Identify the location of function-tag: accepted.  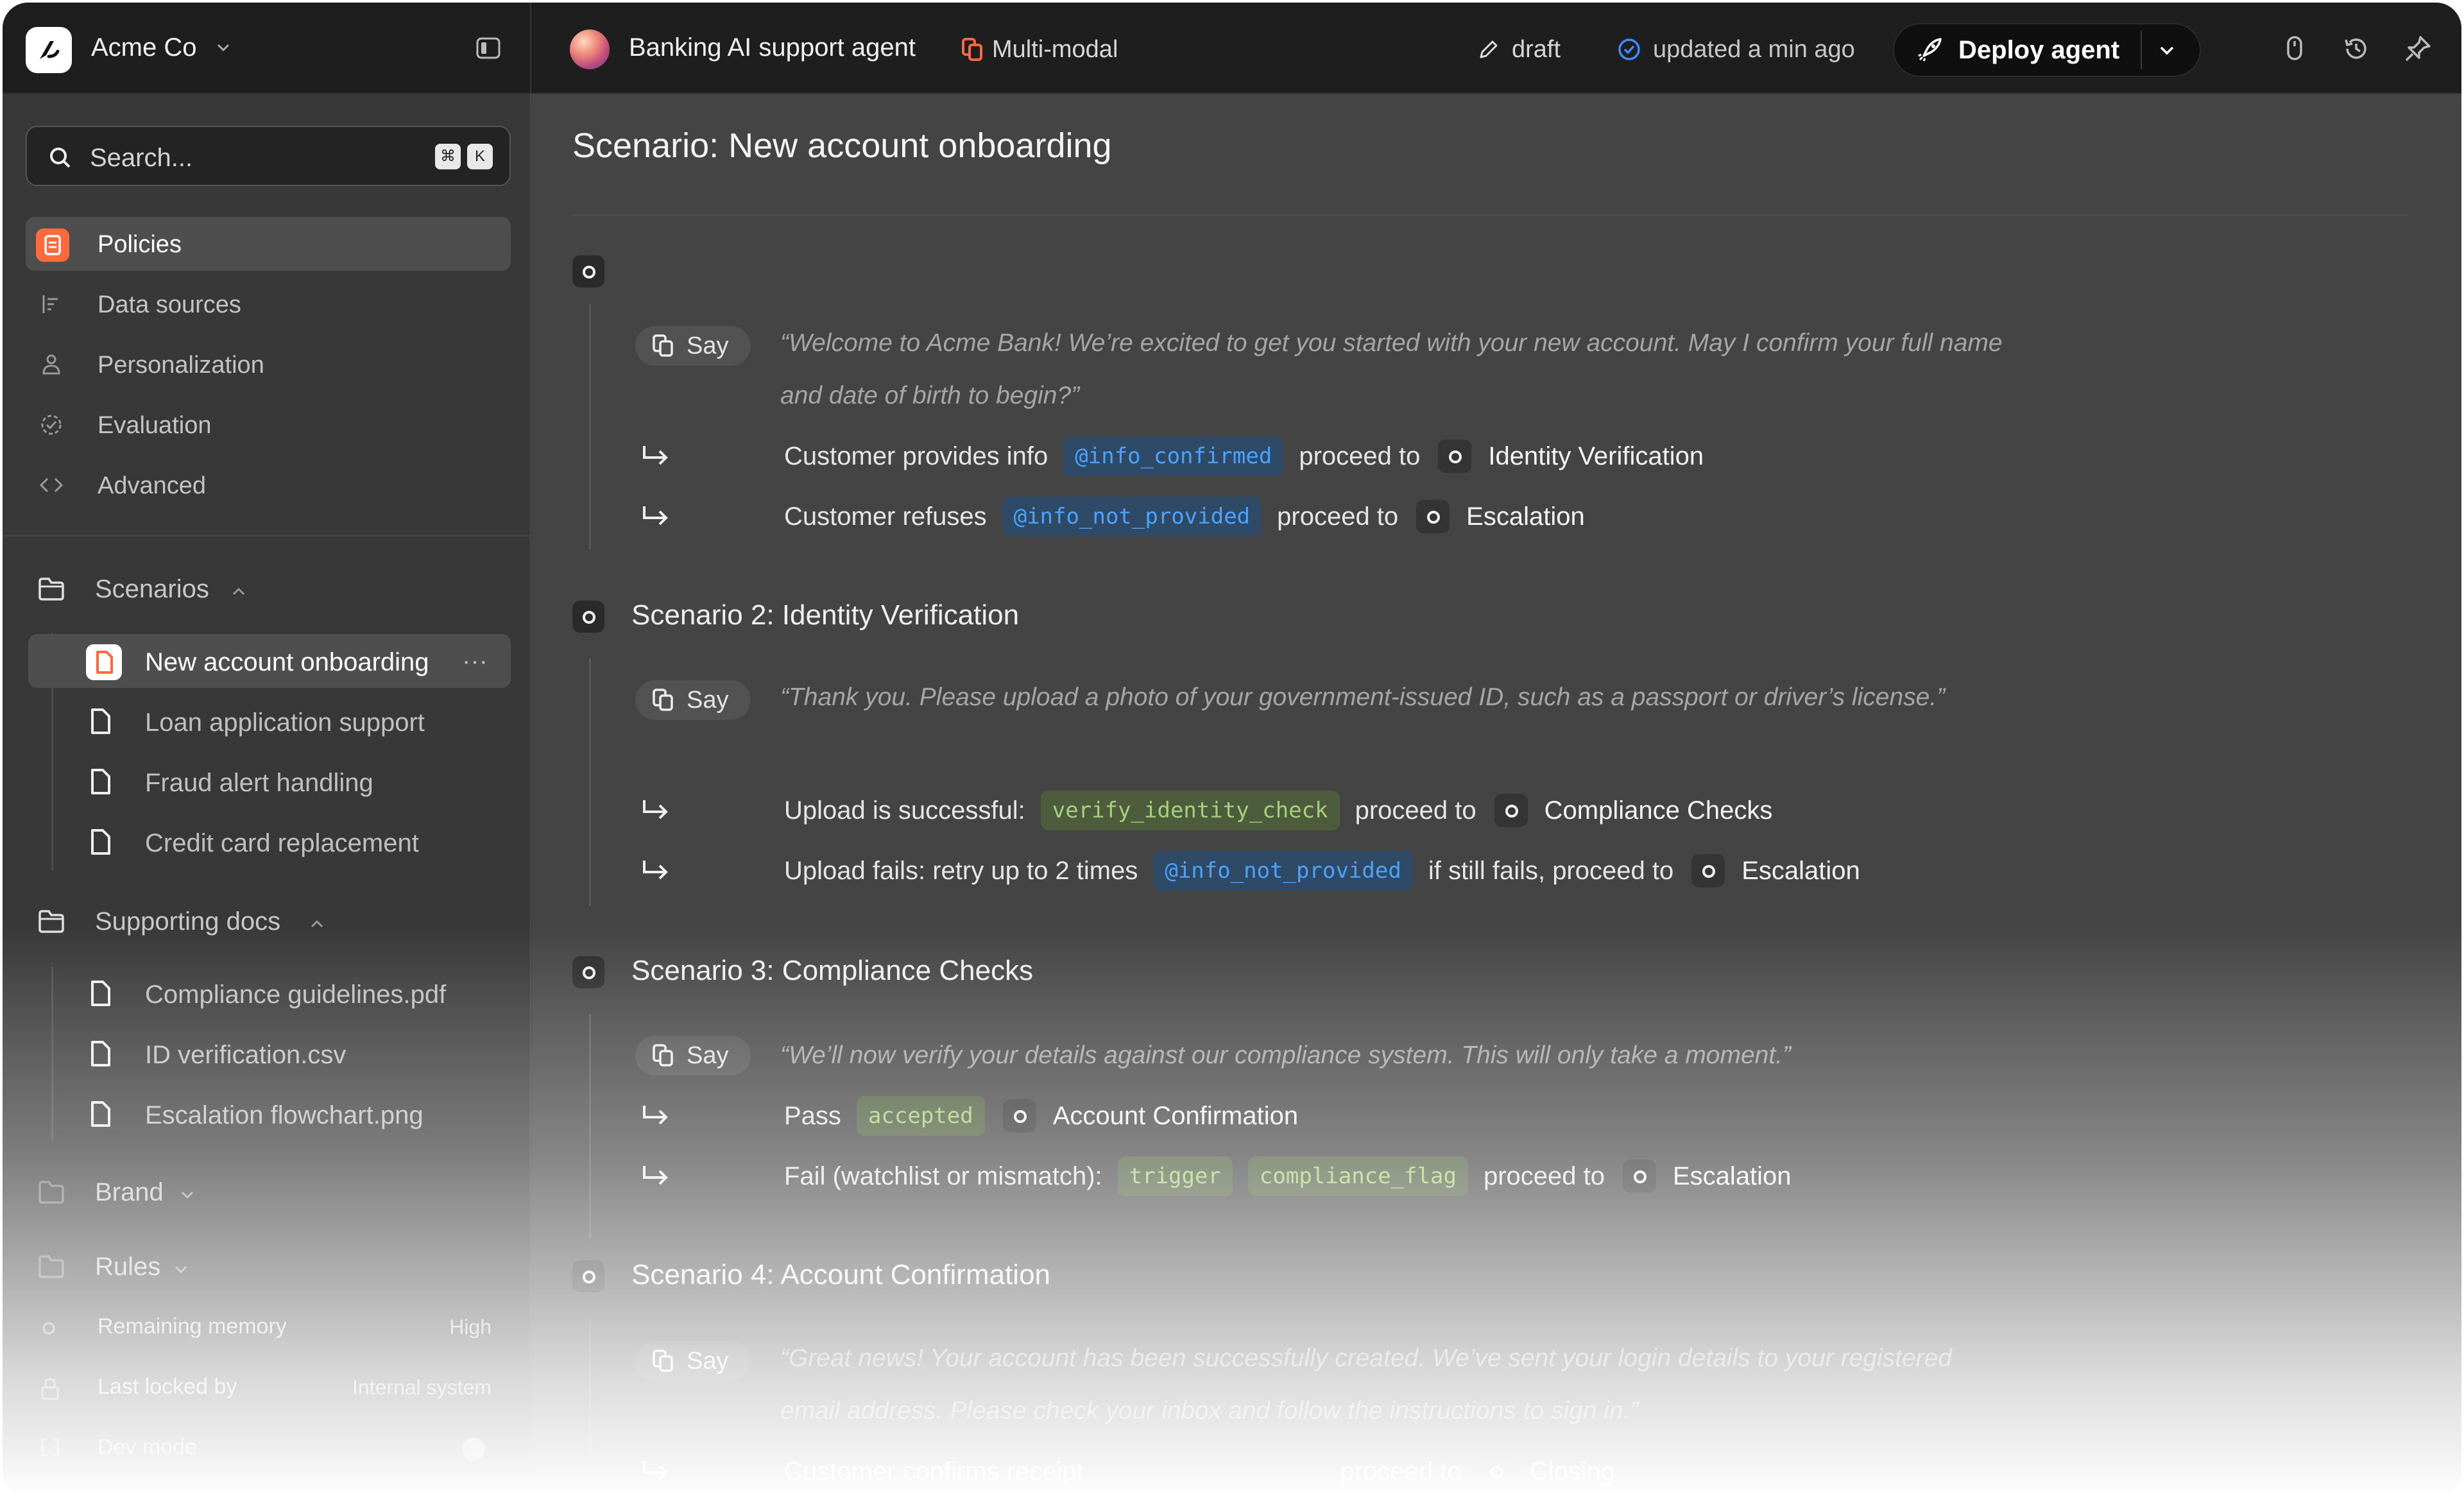
(920, 1116).